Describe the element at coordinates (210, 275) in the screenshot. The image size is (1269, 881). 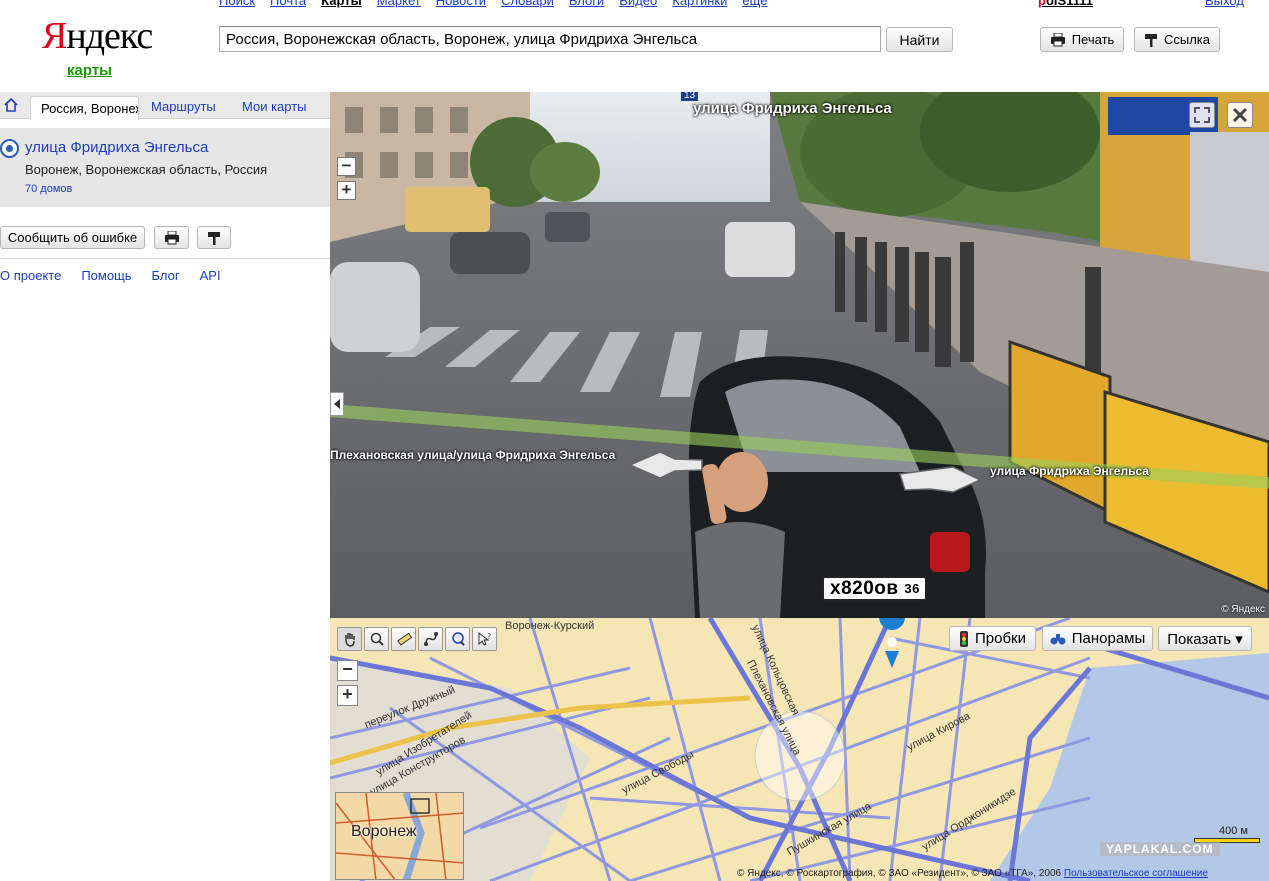
I see `footer-link-api: API` at that location.